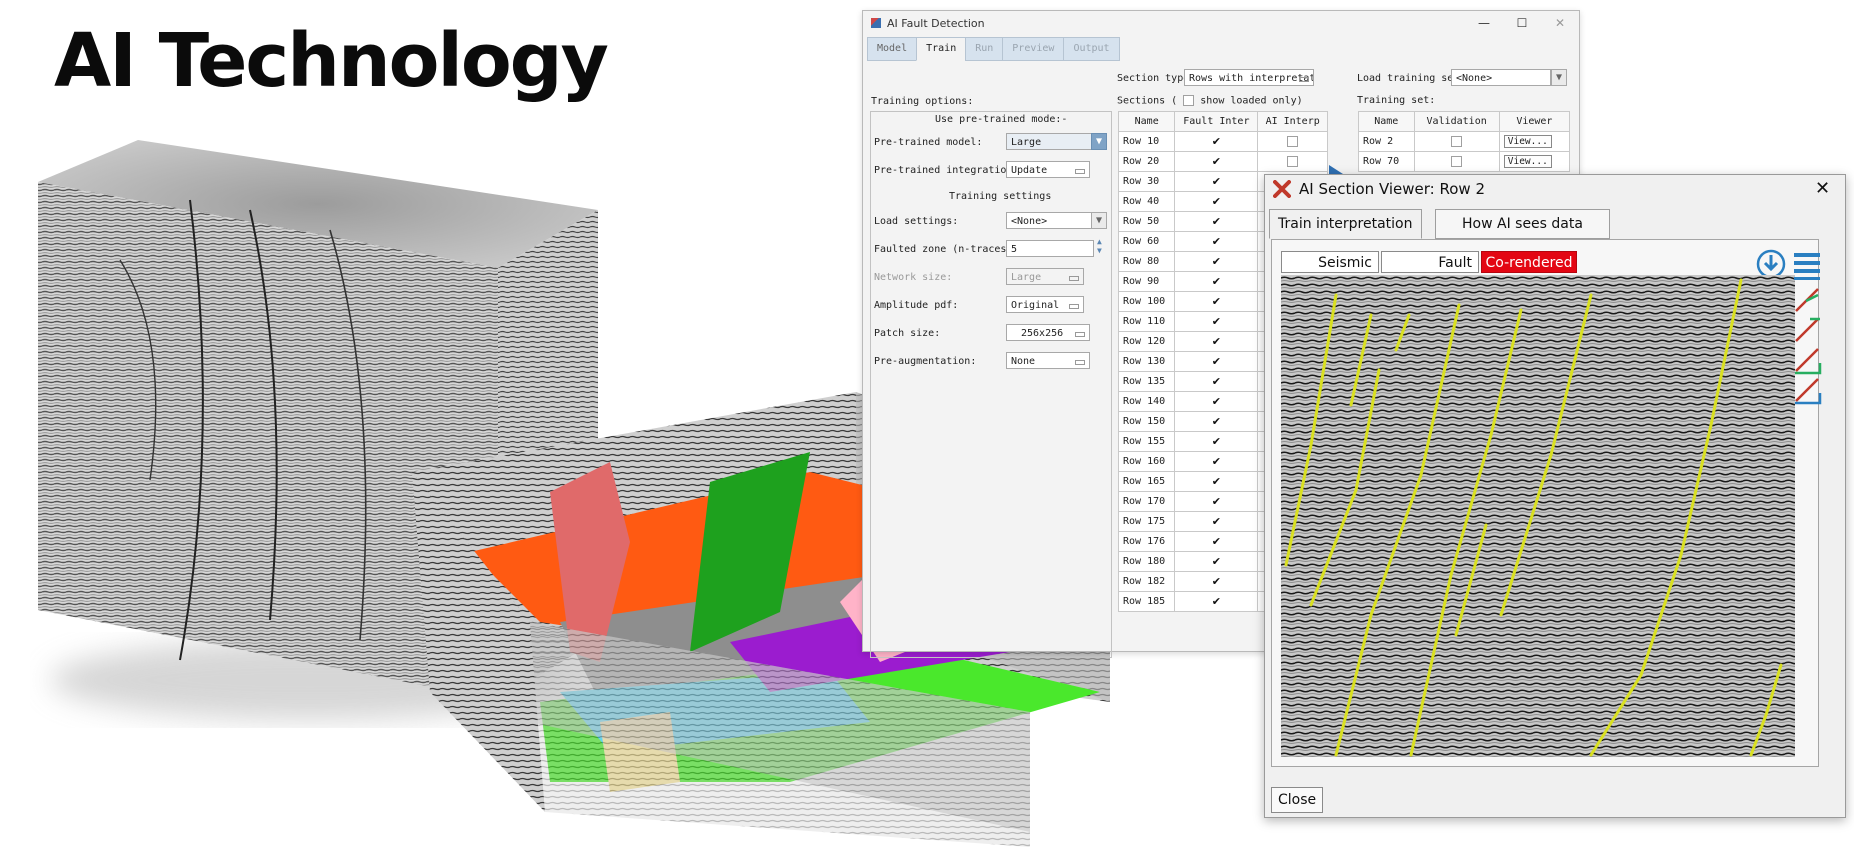 The height and width of the screenshot is (856, 1854). Describe the element at coordinates (1529, 262) in the screenshot. I see `co-rendered-mode-button: Co-rendered` at that location.